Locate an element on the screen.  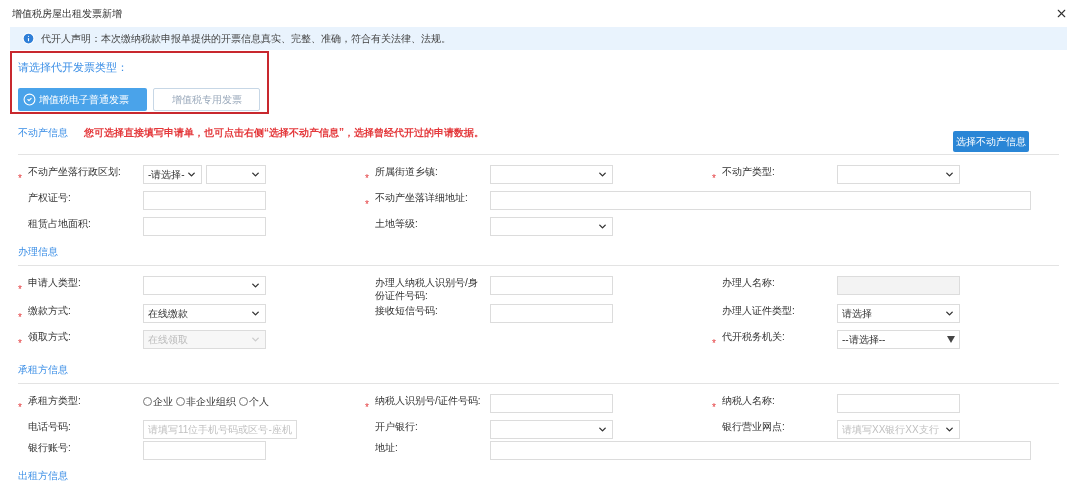
section-note: 您可选择直接填写申请单，也可点击右侧“选择不动产信息”，选择曾经代开过的申请数据。 is located at coordinates (284, 133).